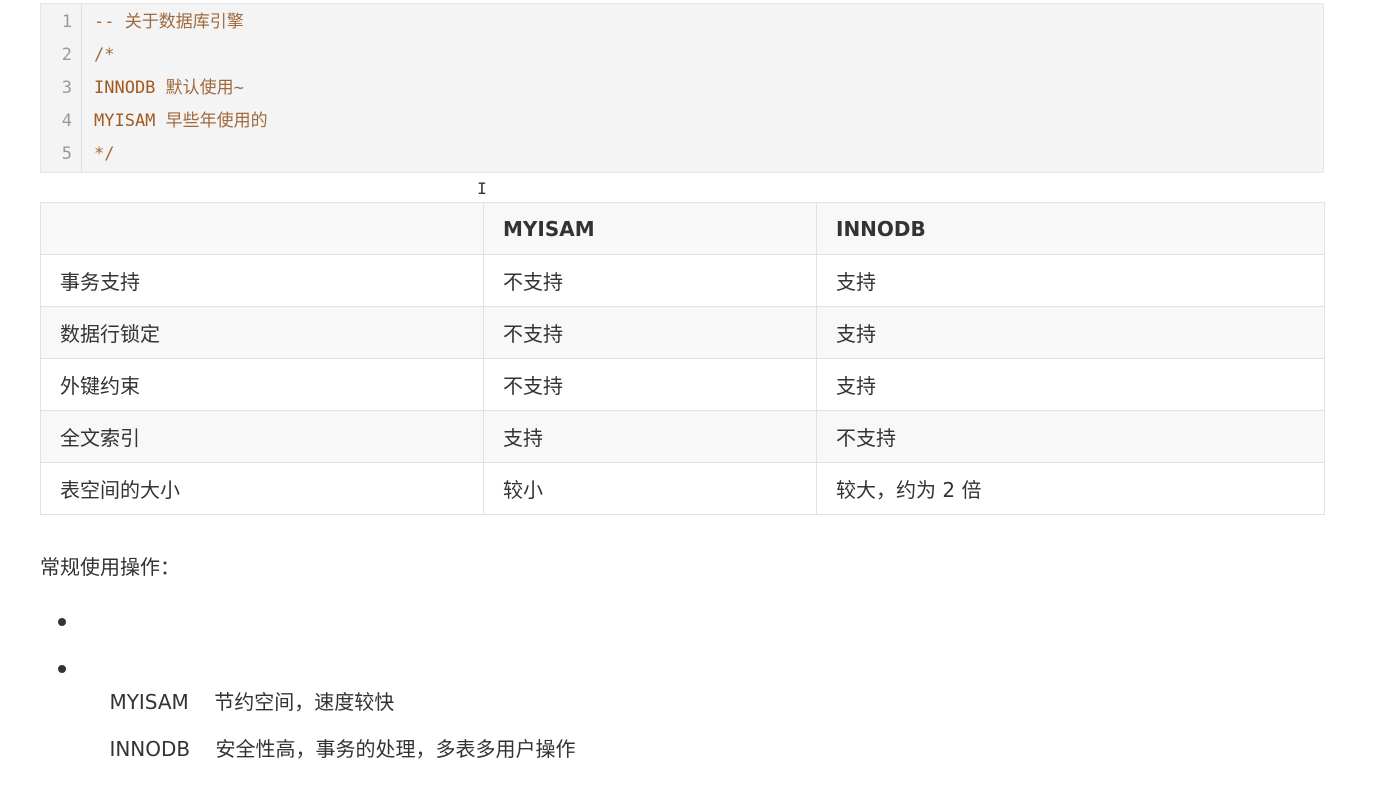 This screenshot has height=809, width=1377. I want to click on line-number: 2, so click(66, 55).